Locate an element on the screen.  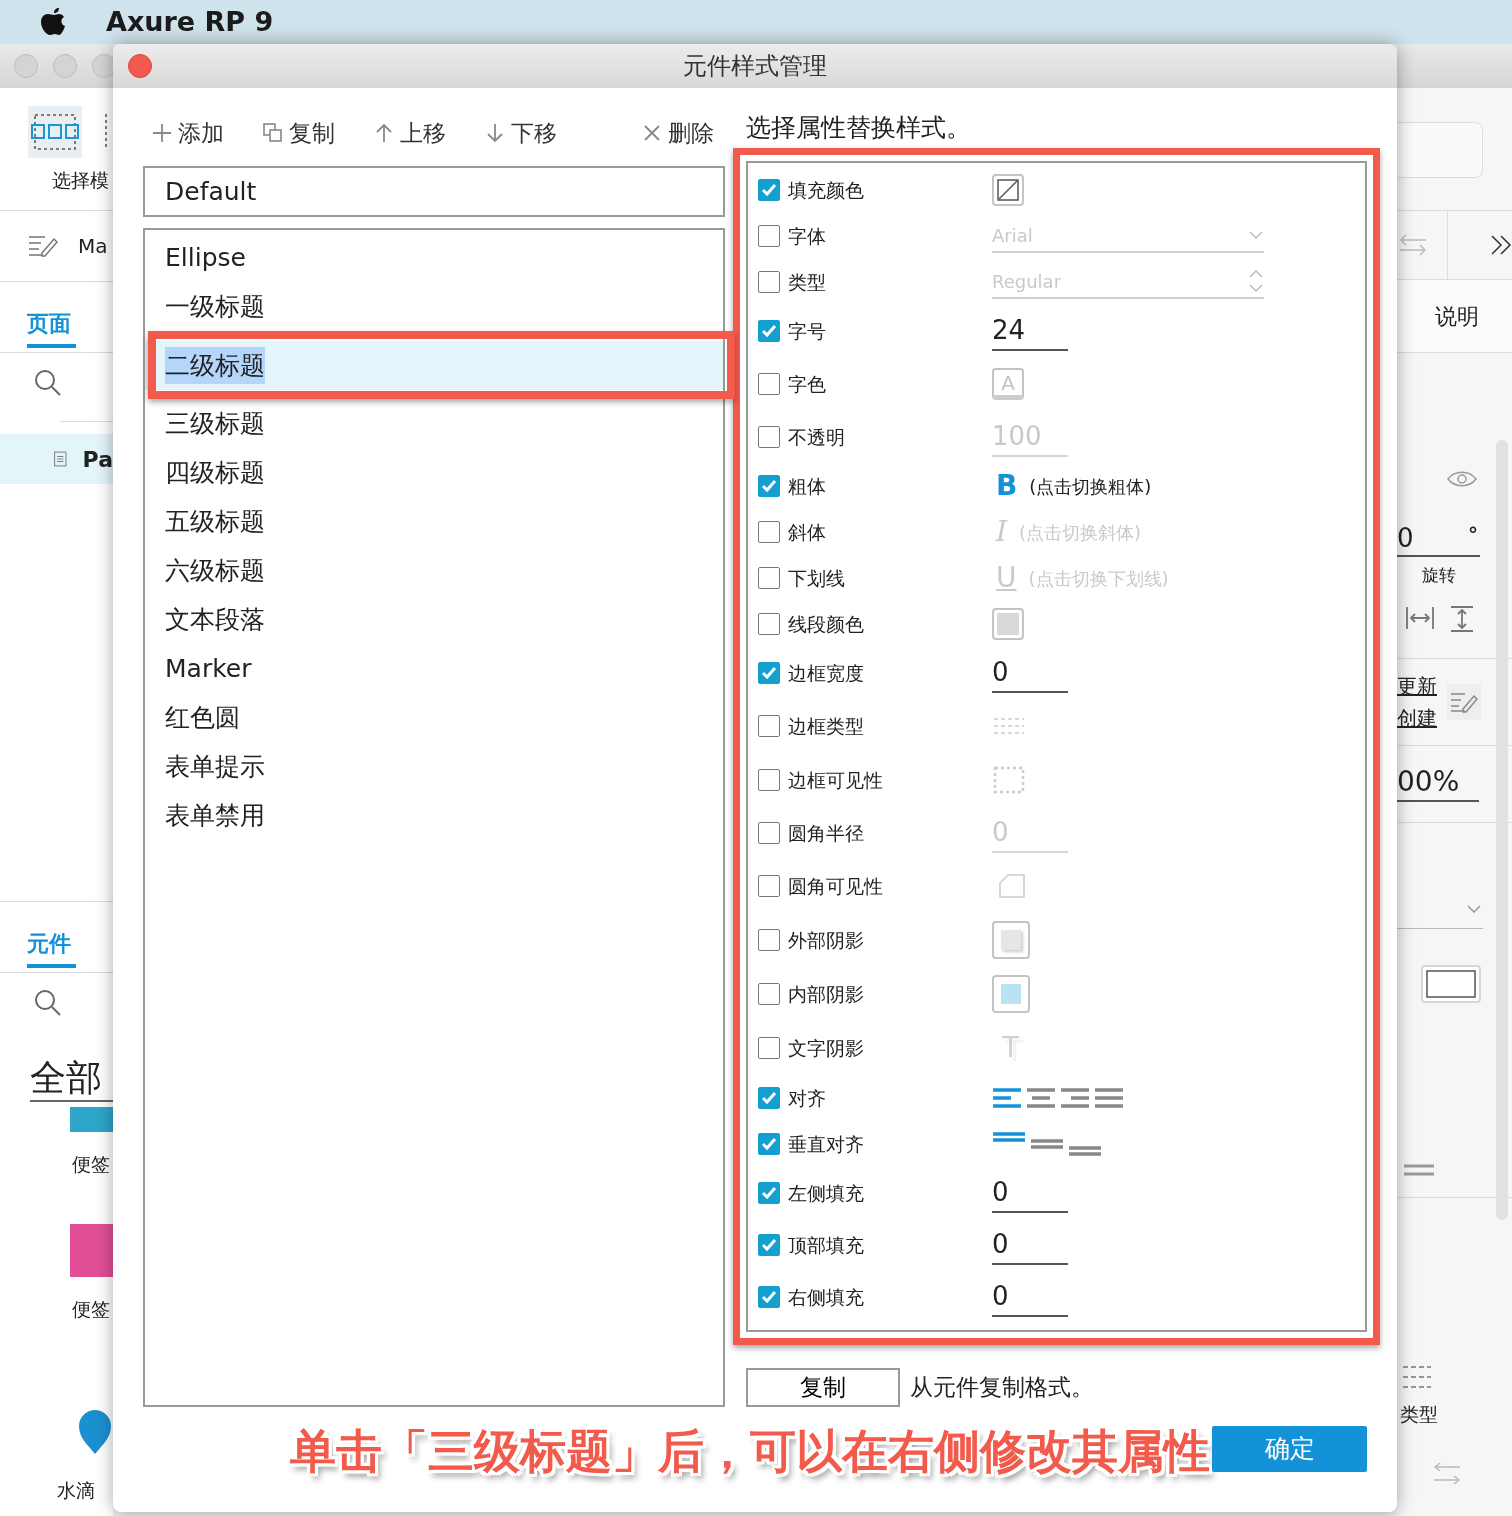
property-label: 文字阴影 is located at coordinates (826, 1048).